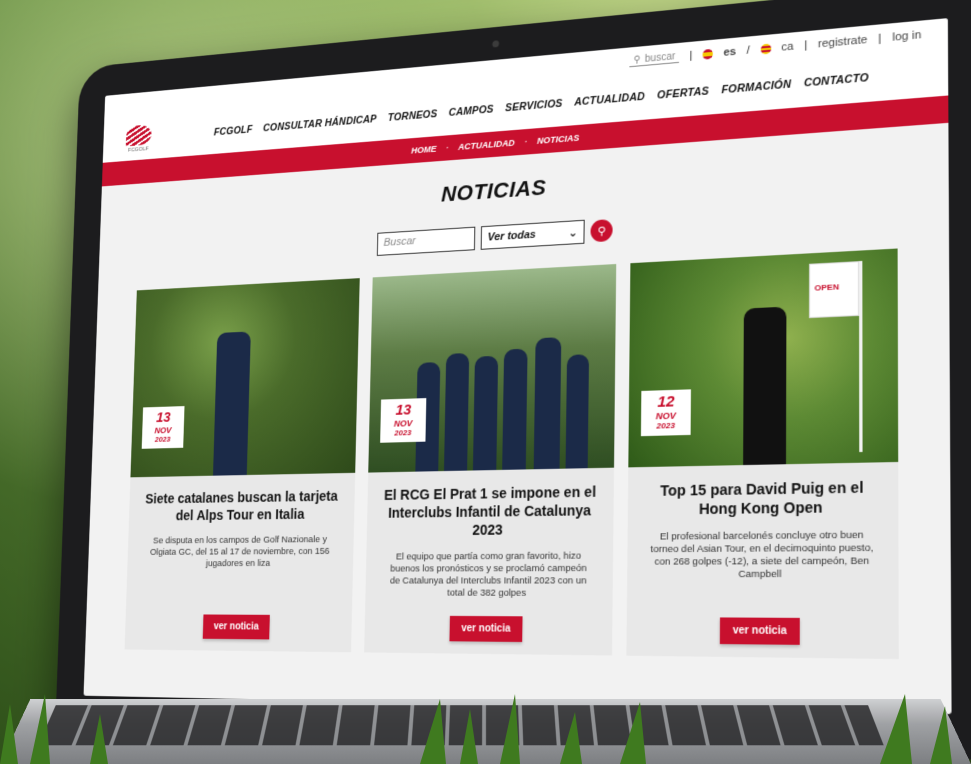 This screenshot has height=764, width=971. I want to click on news-search-input: Buscar, so click(426, 241).